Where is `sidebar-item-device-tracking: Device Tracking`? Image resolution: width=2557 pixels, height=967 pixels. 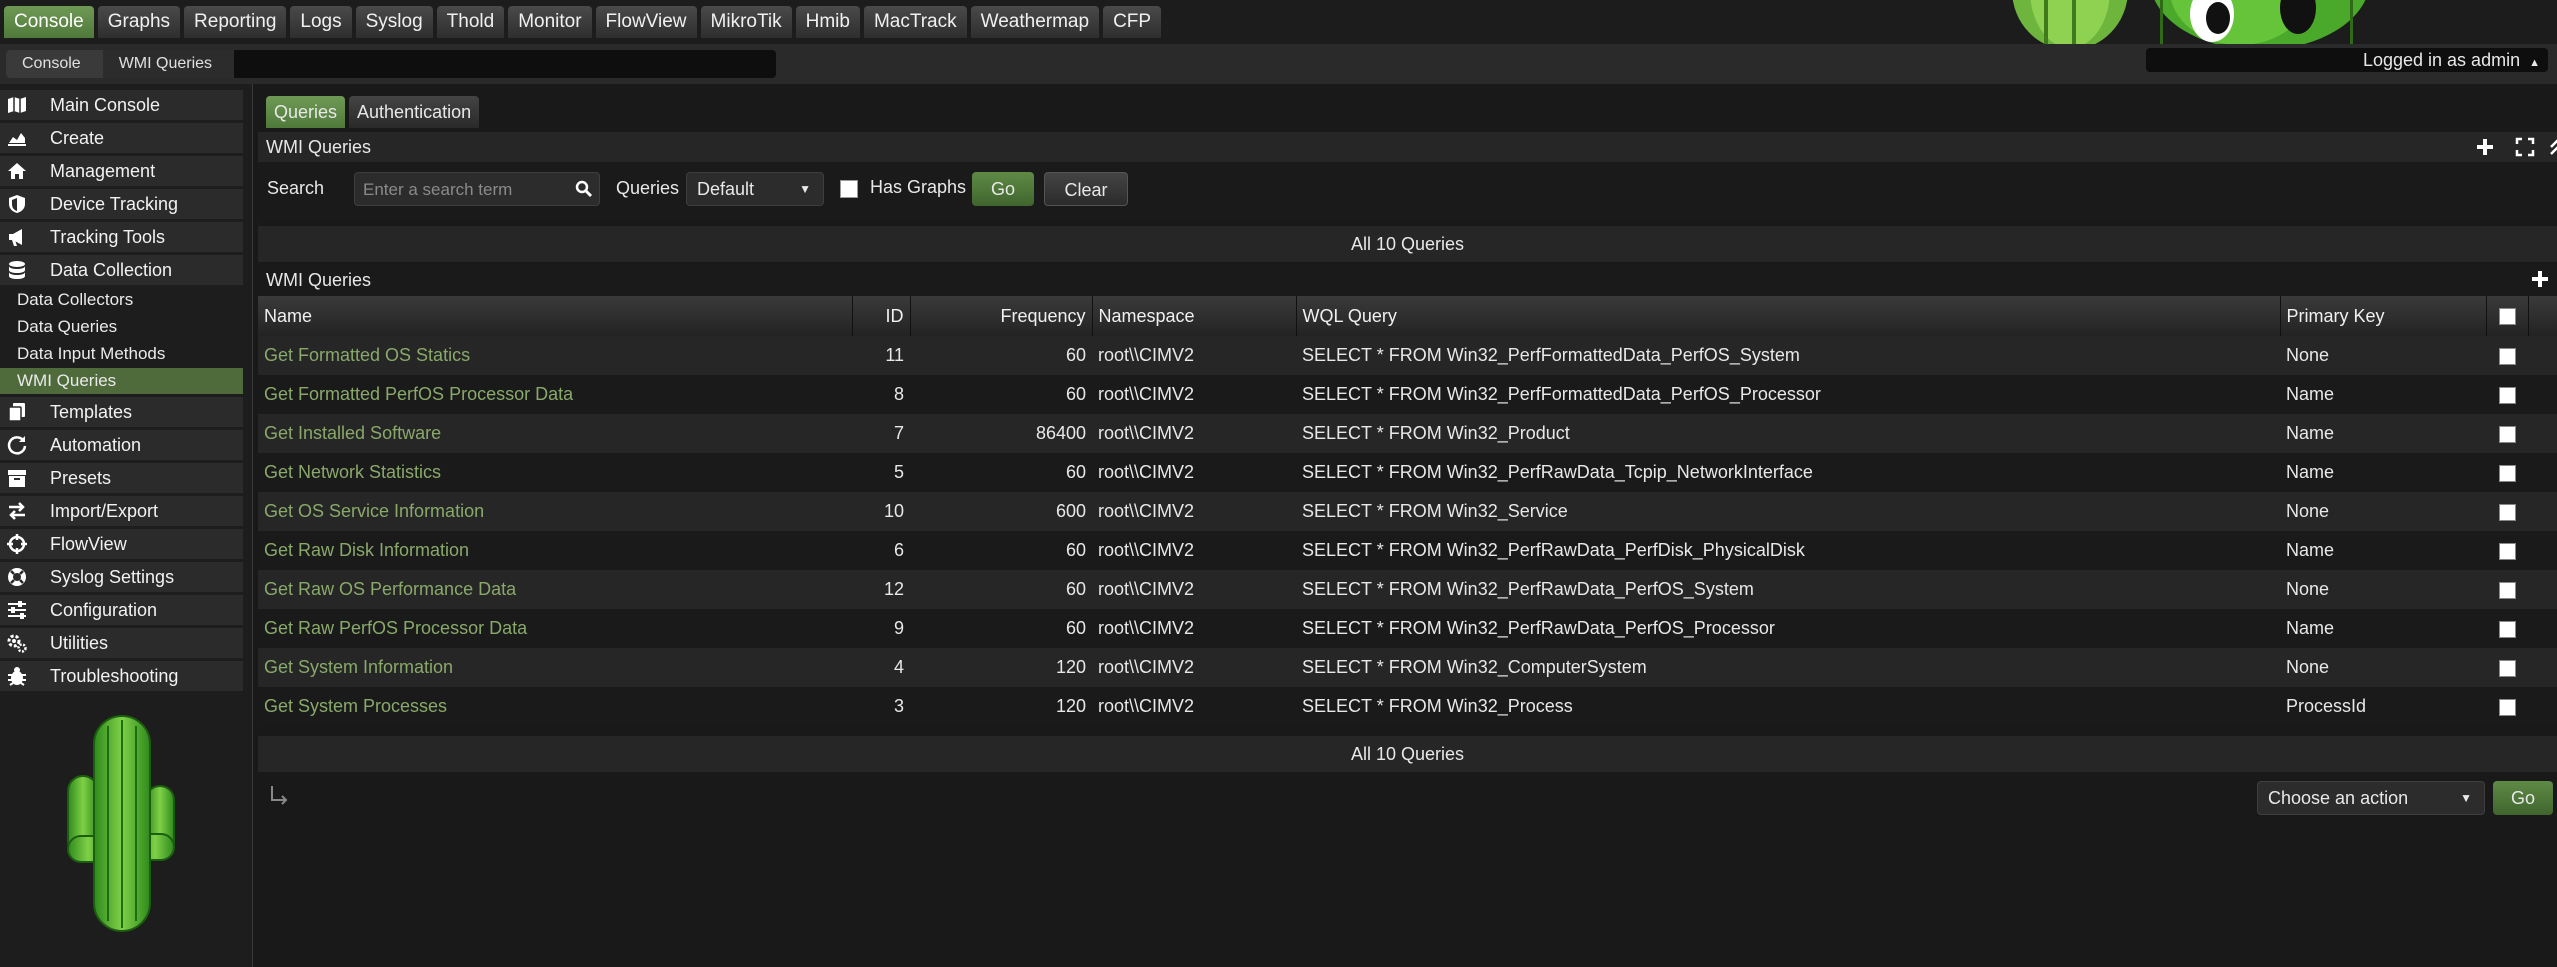 sidebar-item-device-tracking: Device Tracking is located at coordinates (121, 205).